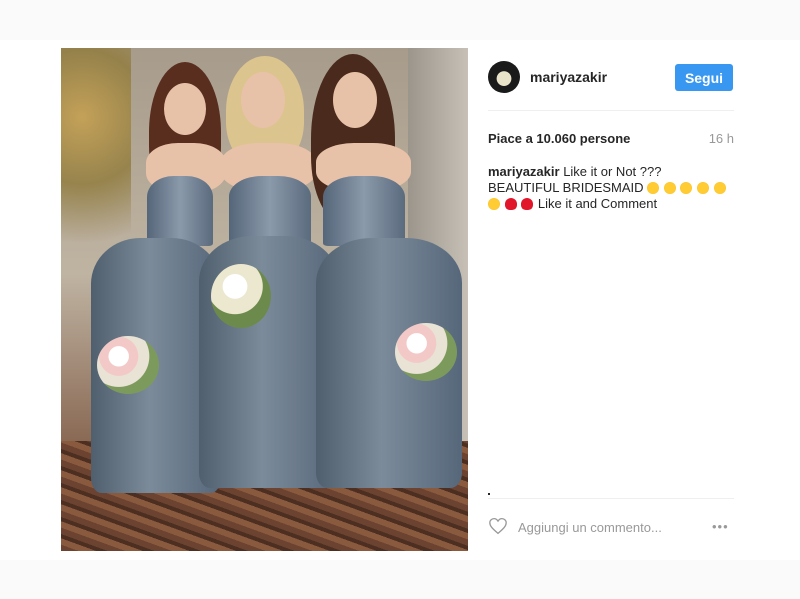 The height and width of the screenshot is (599, 800). I want to click on comment-input, so click(603, 527).